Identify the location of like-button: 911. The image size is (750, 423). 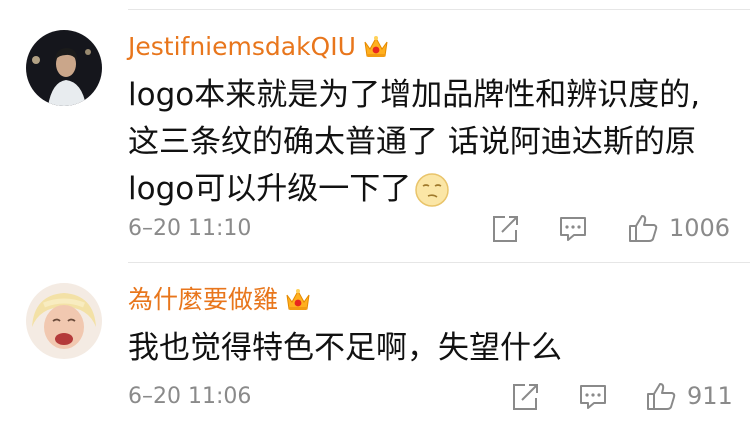
(689, 396).